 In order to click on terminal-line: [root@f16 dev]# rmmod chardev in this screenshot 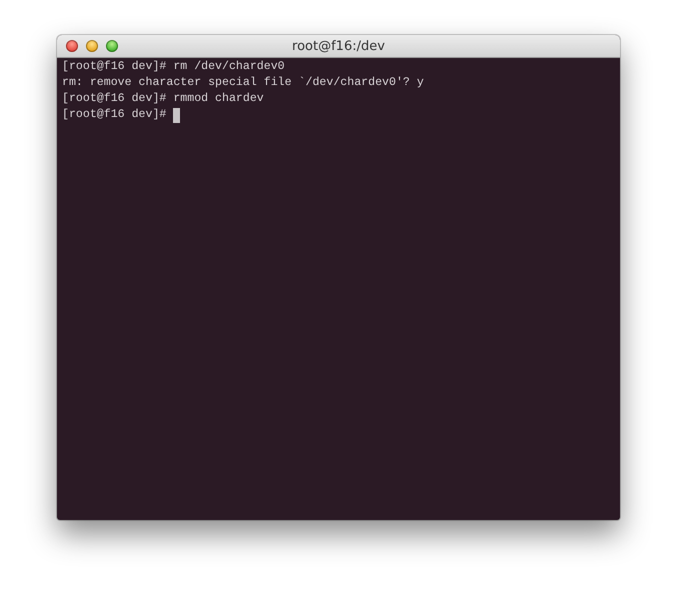, I will do `click(163, 99)`.